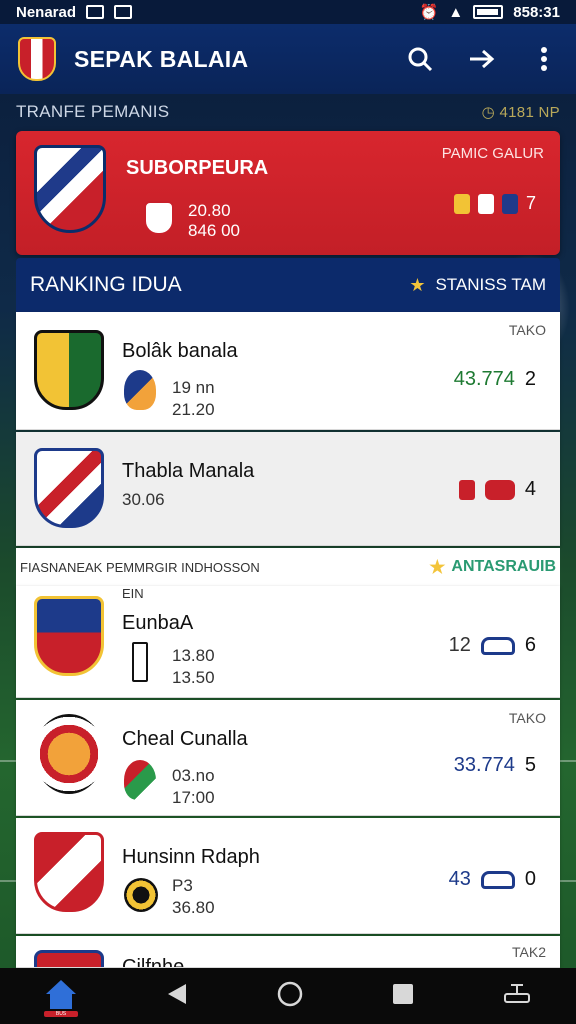 This screenshot has width=576, height=1024. I want to click on row-line-2: 36.80, so click(193, 907).